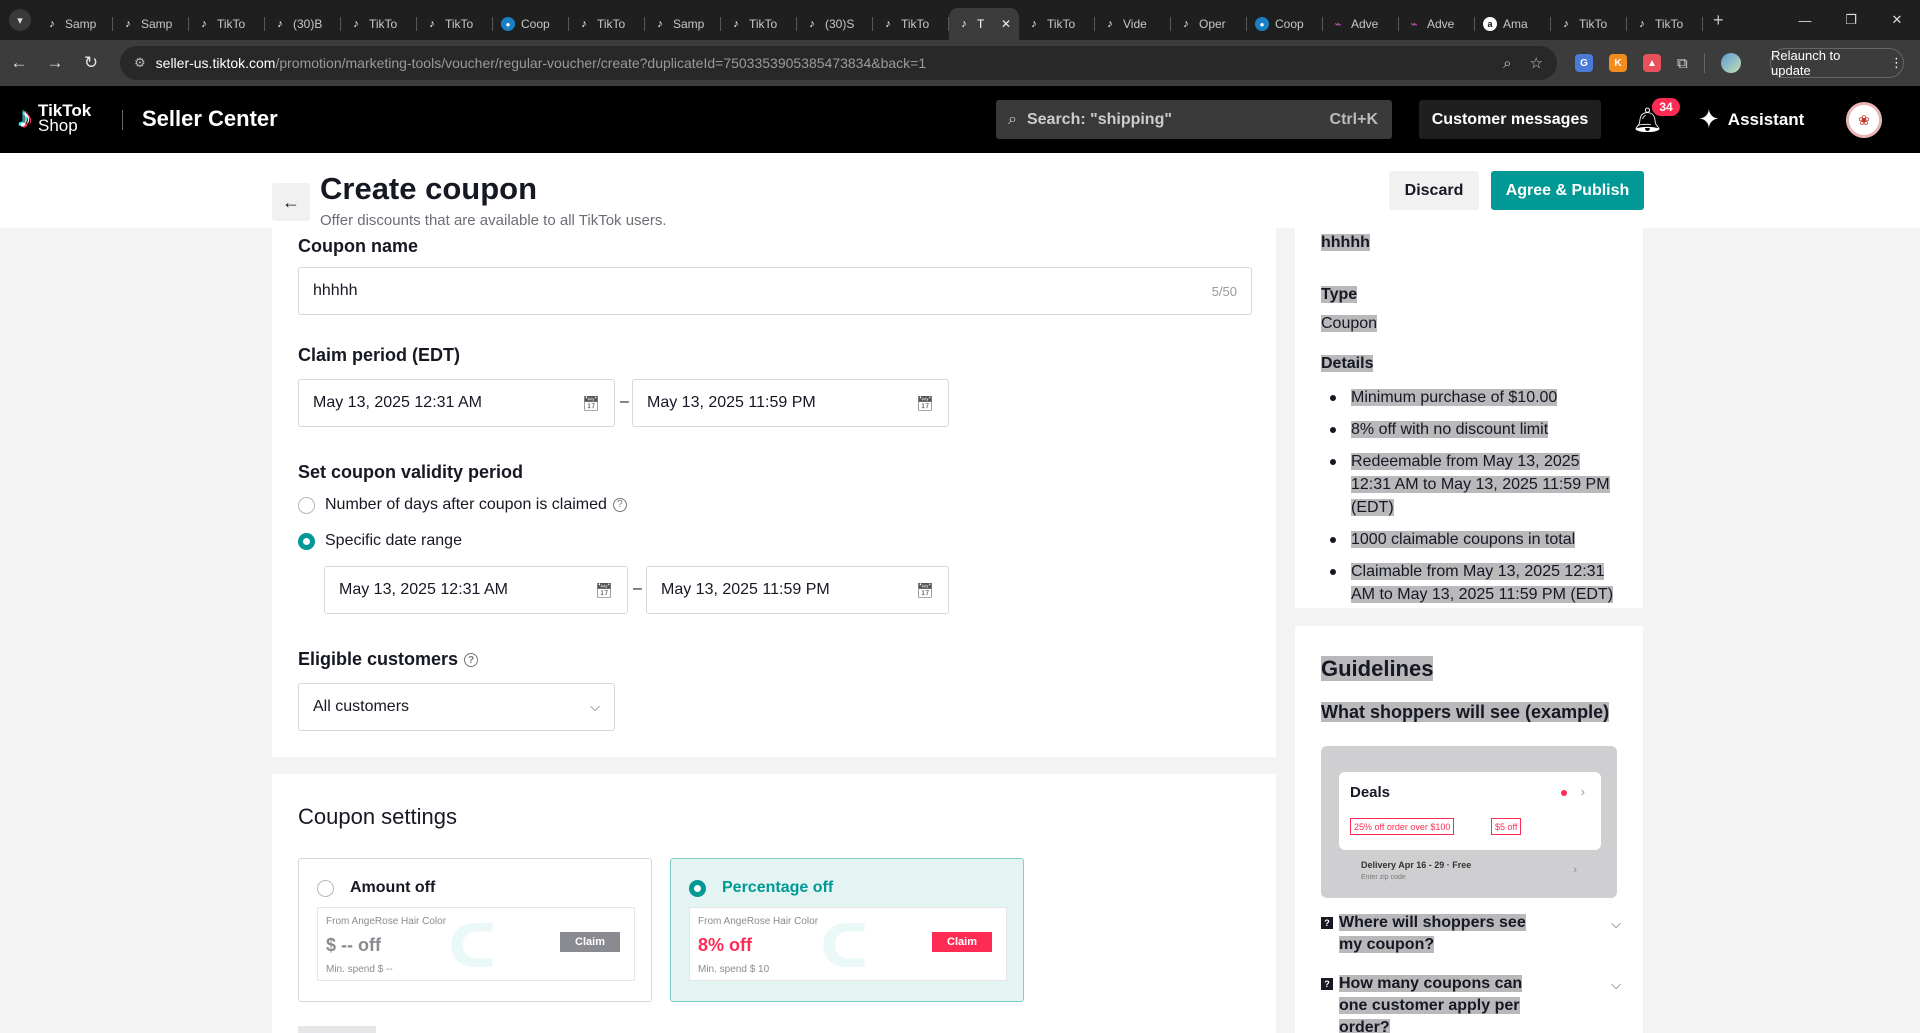 Image resolution: width=1920 pixels, height=1033 pixels. What do you see at coordinates (1897, 20) in the screenshot?
I see `close-window-icon: ✕` at bounding box center [1897, 20].